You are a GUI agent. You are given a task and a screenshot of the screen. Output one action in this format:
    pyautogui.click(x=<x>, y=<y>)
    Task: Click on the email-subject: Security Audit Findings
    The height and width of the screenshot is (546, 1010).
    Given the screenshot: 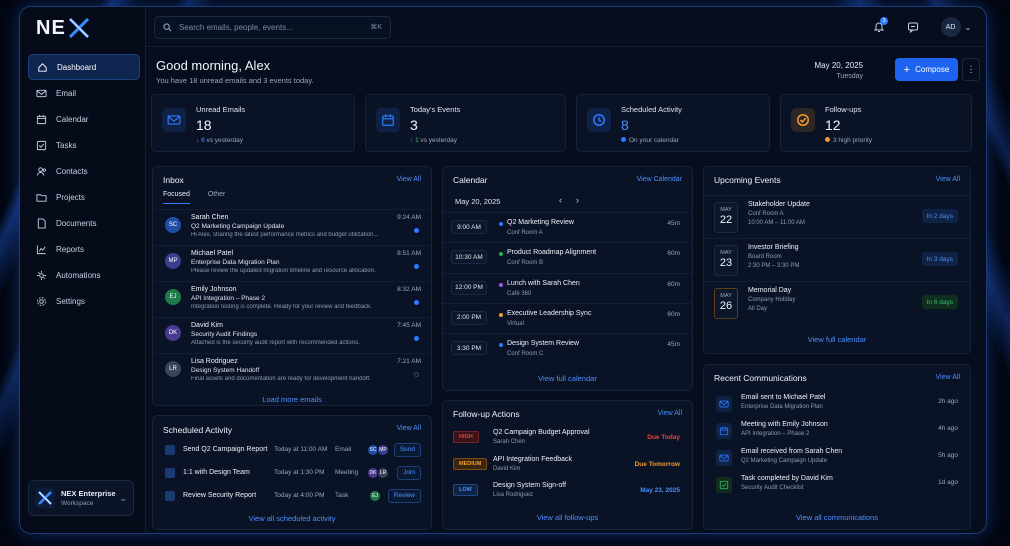 What is the action you would take?
    pyautogui.click(x=224, y=334)
    